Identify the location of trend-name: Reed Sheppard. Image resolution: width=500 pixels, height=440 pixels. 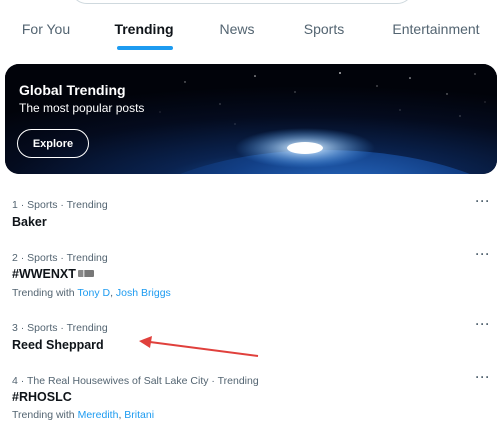
(58, 345).